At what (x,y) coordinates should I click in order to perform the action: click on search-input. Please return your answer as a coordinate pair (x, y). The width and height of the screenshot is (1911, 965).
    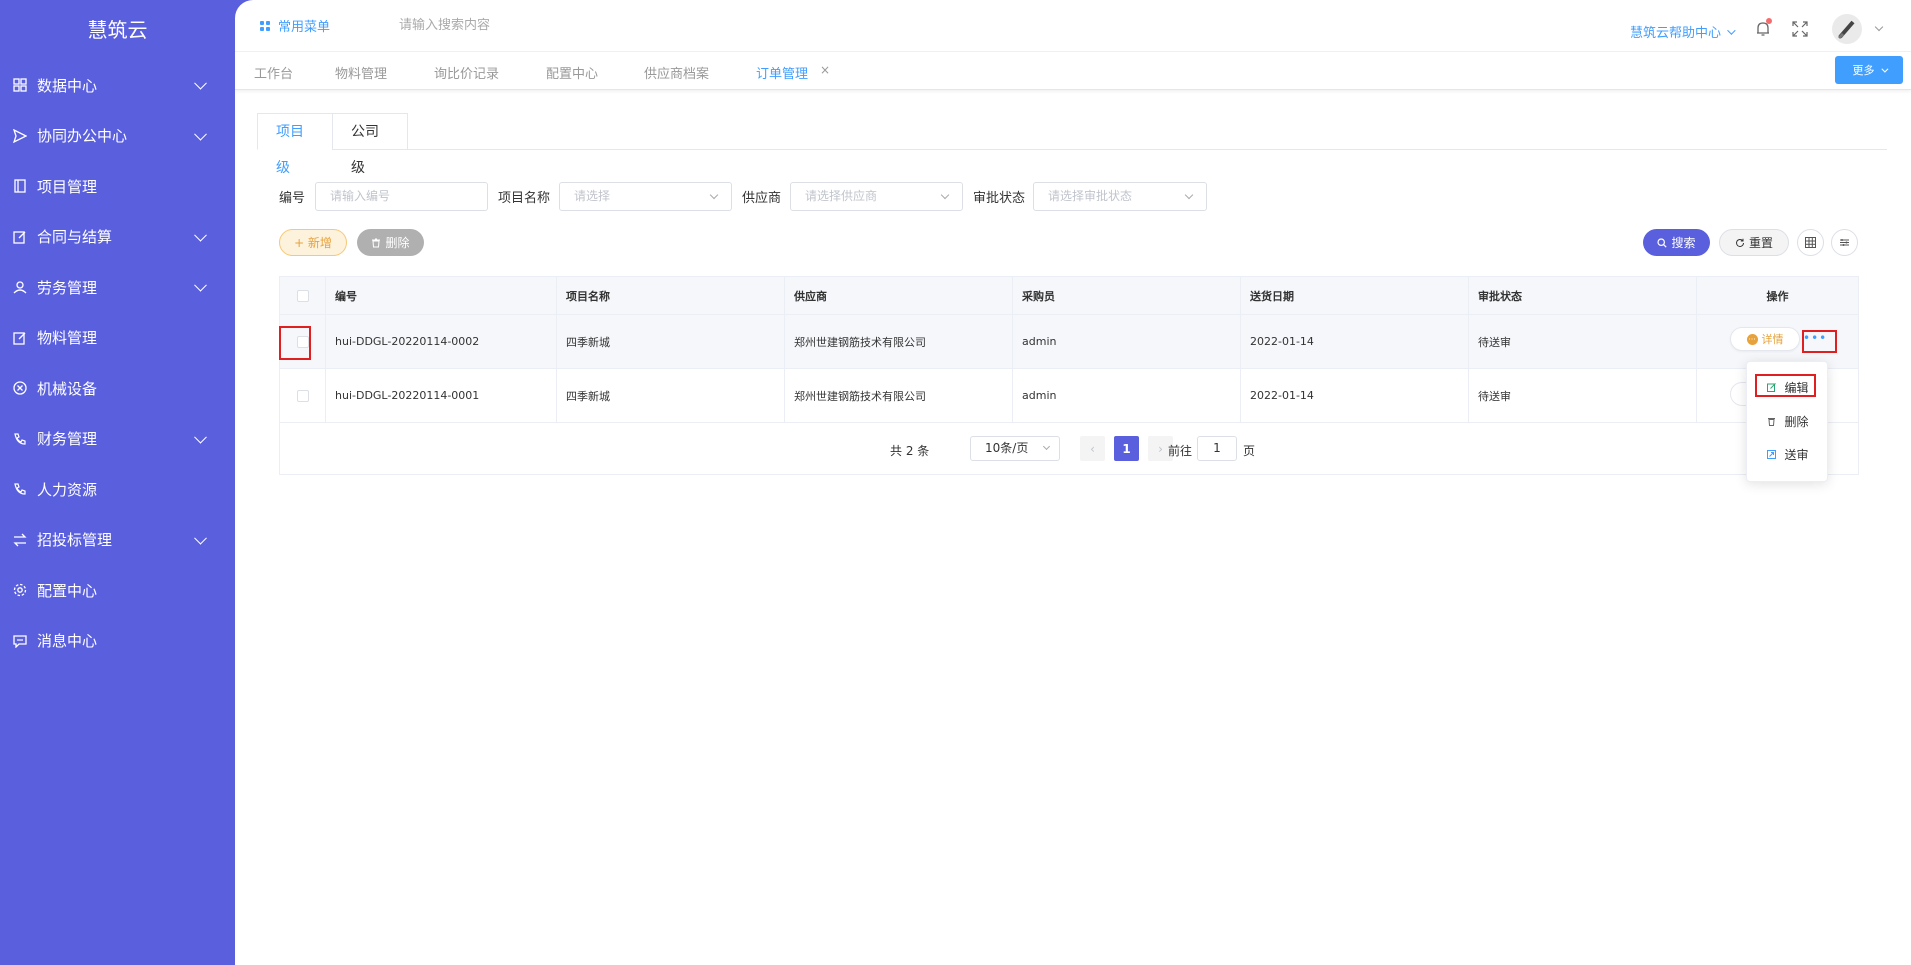
    Looking at the image, I should click on (509, 25).